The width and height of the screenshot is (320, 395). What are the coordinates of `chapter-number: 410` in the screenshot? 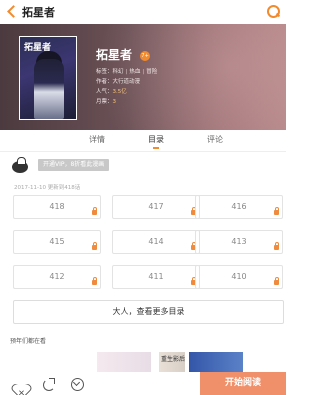 It's located at (239, 276).